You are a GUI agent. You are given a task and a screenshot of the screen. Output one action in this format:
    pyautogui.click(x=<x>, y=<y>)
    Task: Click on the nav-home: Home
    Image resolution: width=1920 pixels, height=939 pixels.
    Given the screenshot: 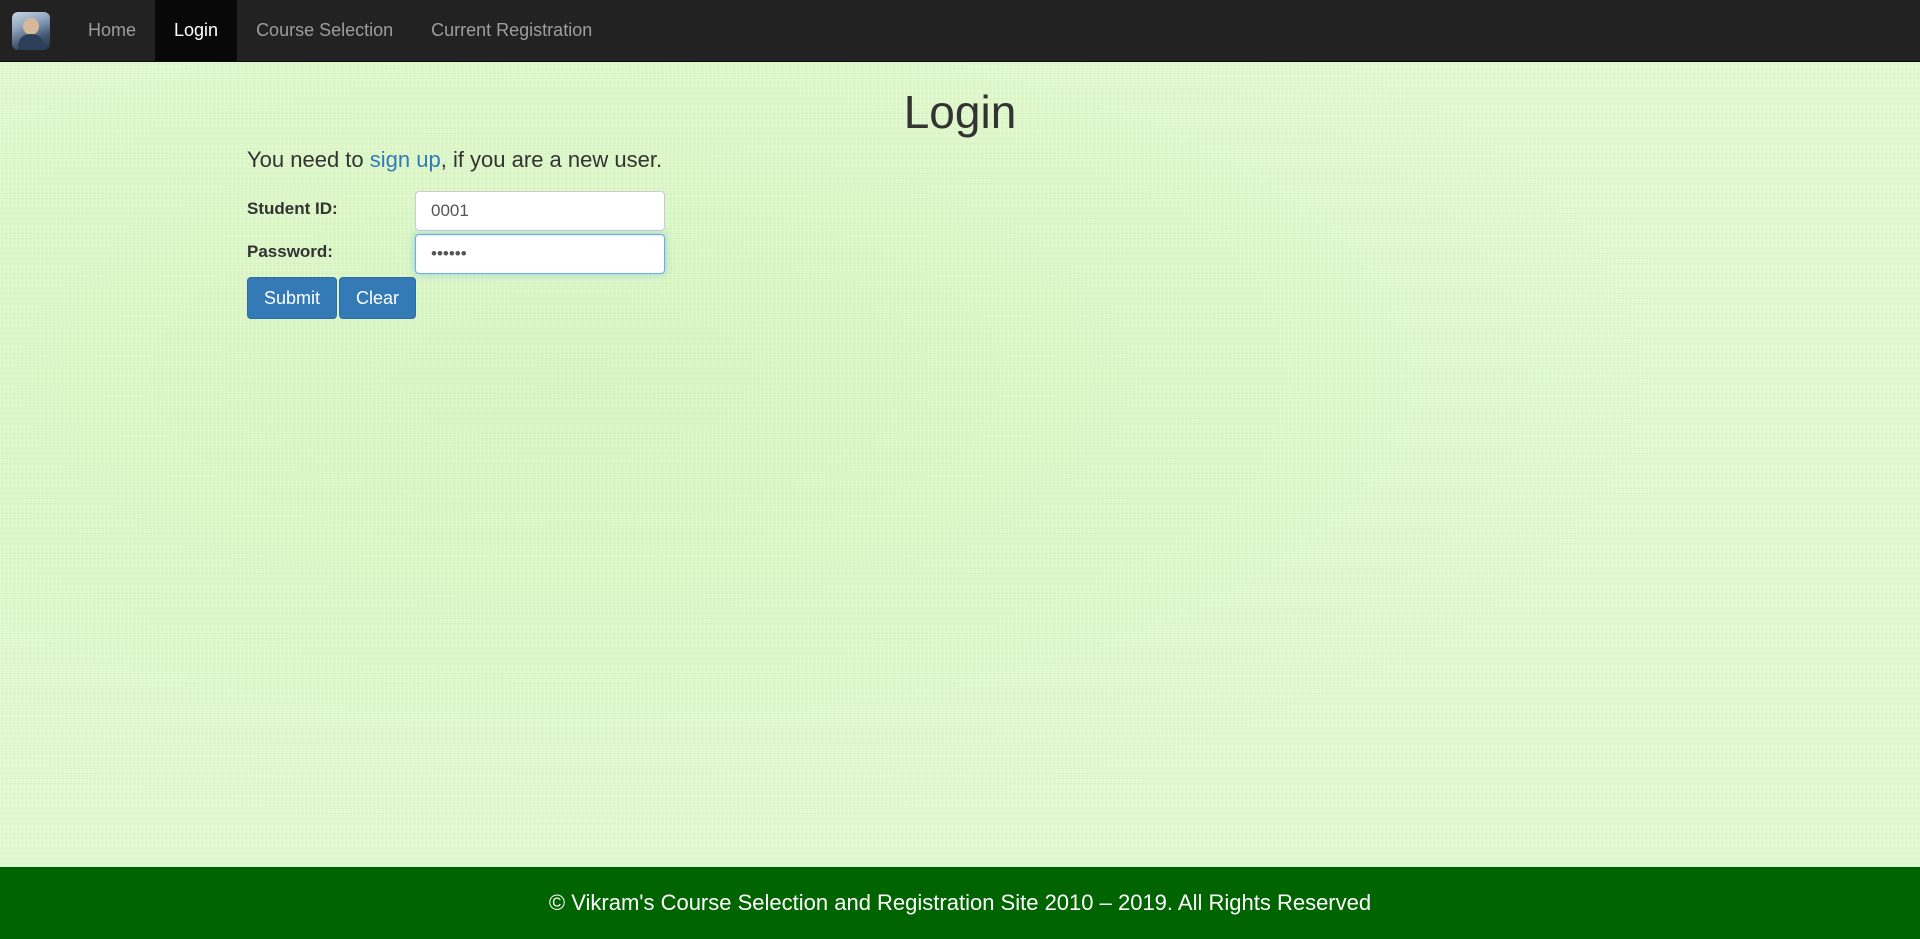 What is the action you would take?
    pyautogui.click(x=112, y=30)
    